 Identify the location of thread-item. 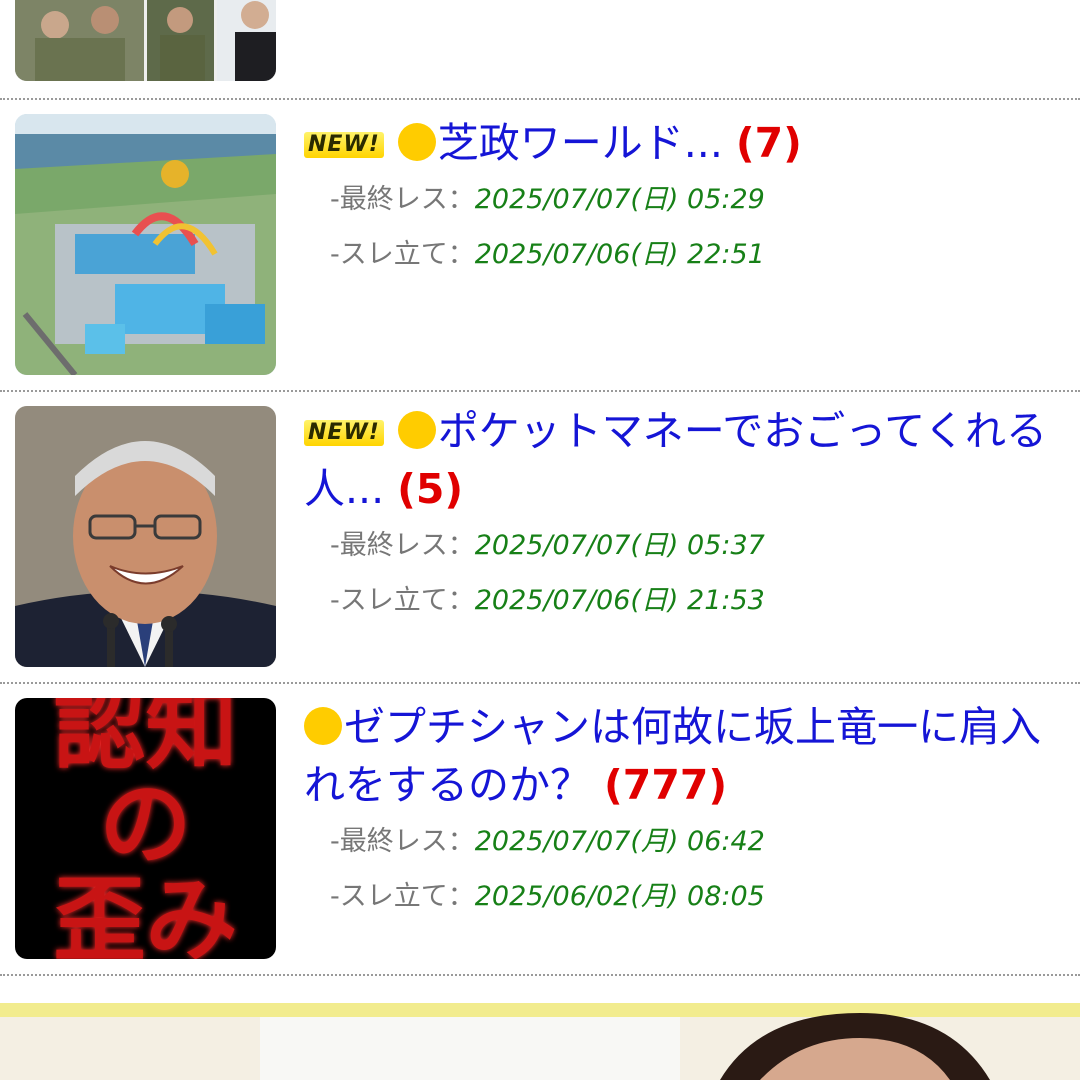
(540, 50).